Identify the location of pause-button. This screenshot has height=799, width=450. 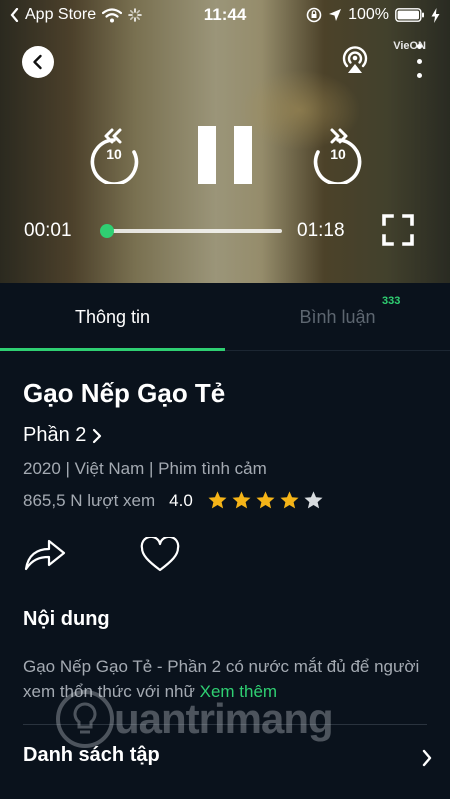
(225, 155).